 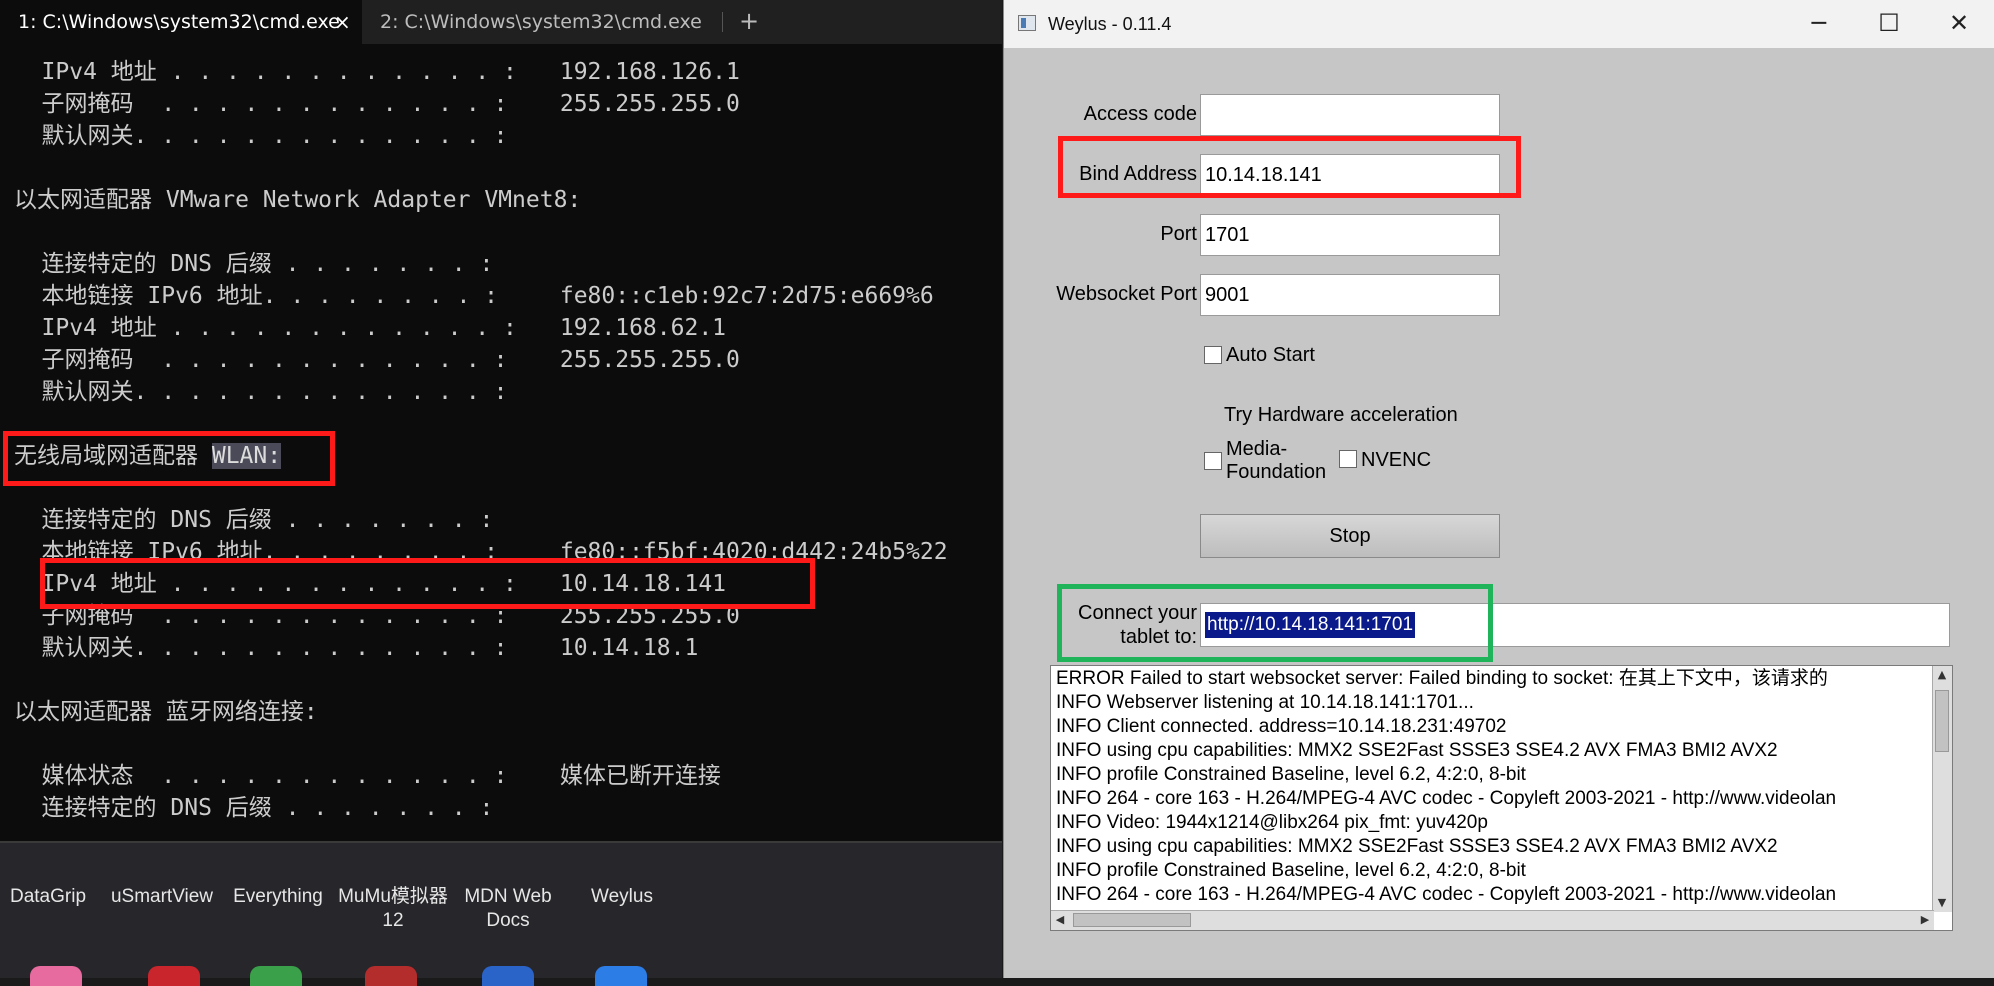 I want to click on nvenc-checkbox, so click(x=1348, y=459).